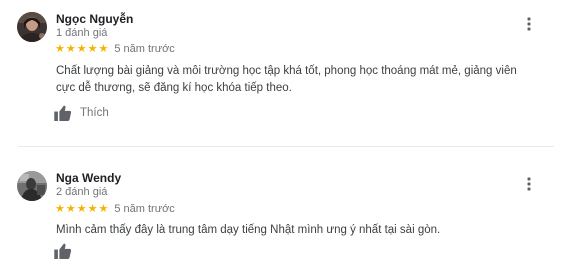  What do you see at coordinates (94, 19) in the screenshot?
I see `reviewer-name: Ngọc Nguyễn` at bounding box center [94, 19].